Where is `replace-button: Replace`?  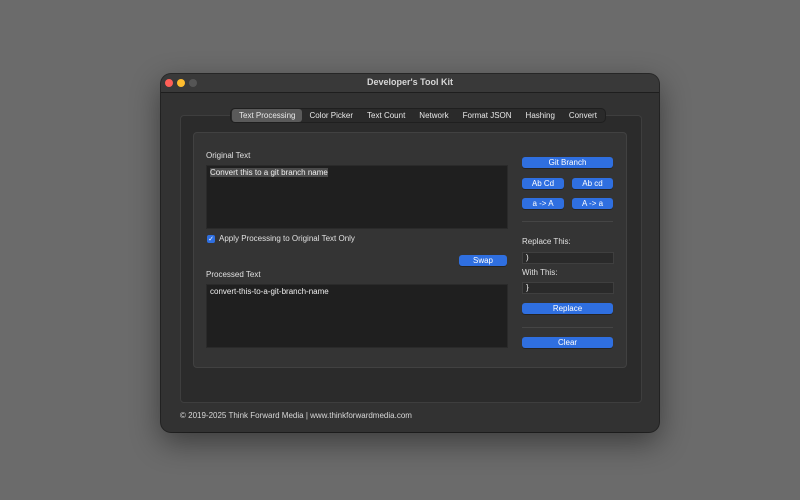
replace-button: Replace is located at coordinates (567, 308).